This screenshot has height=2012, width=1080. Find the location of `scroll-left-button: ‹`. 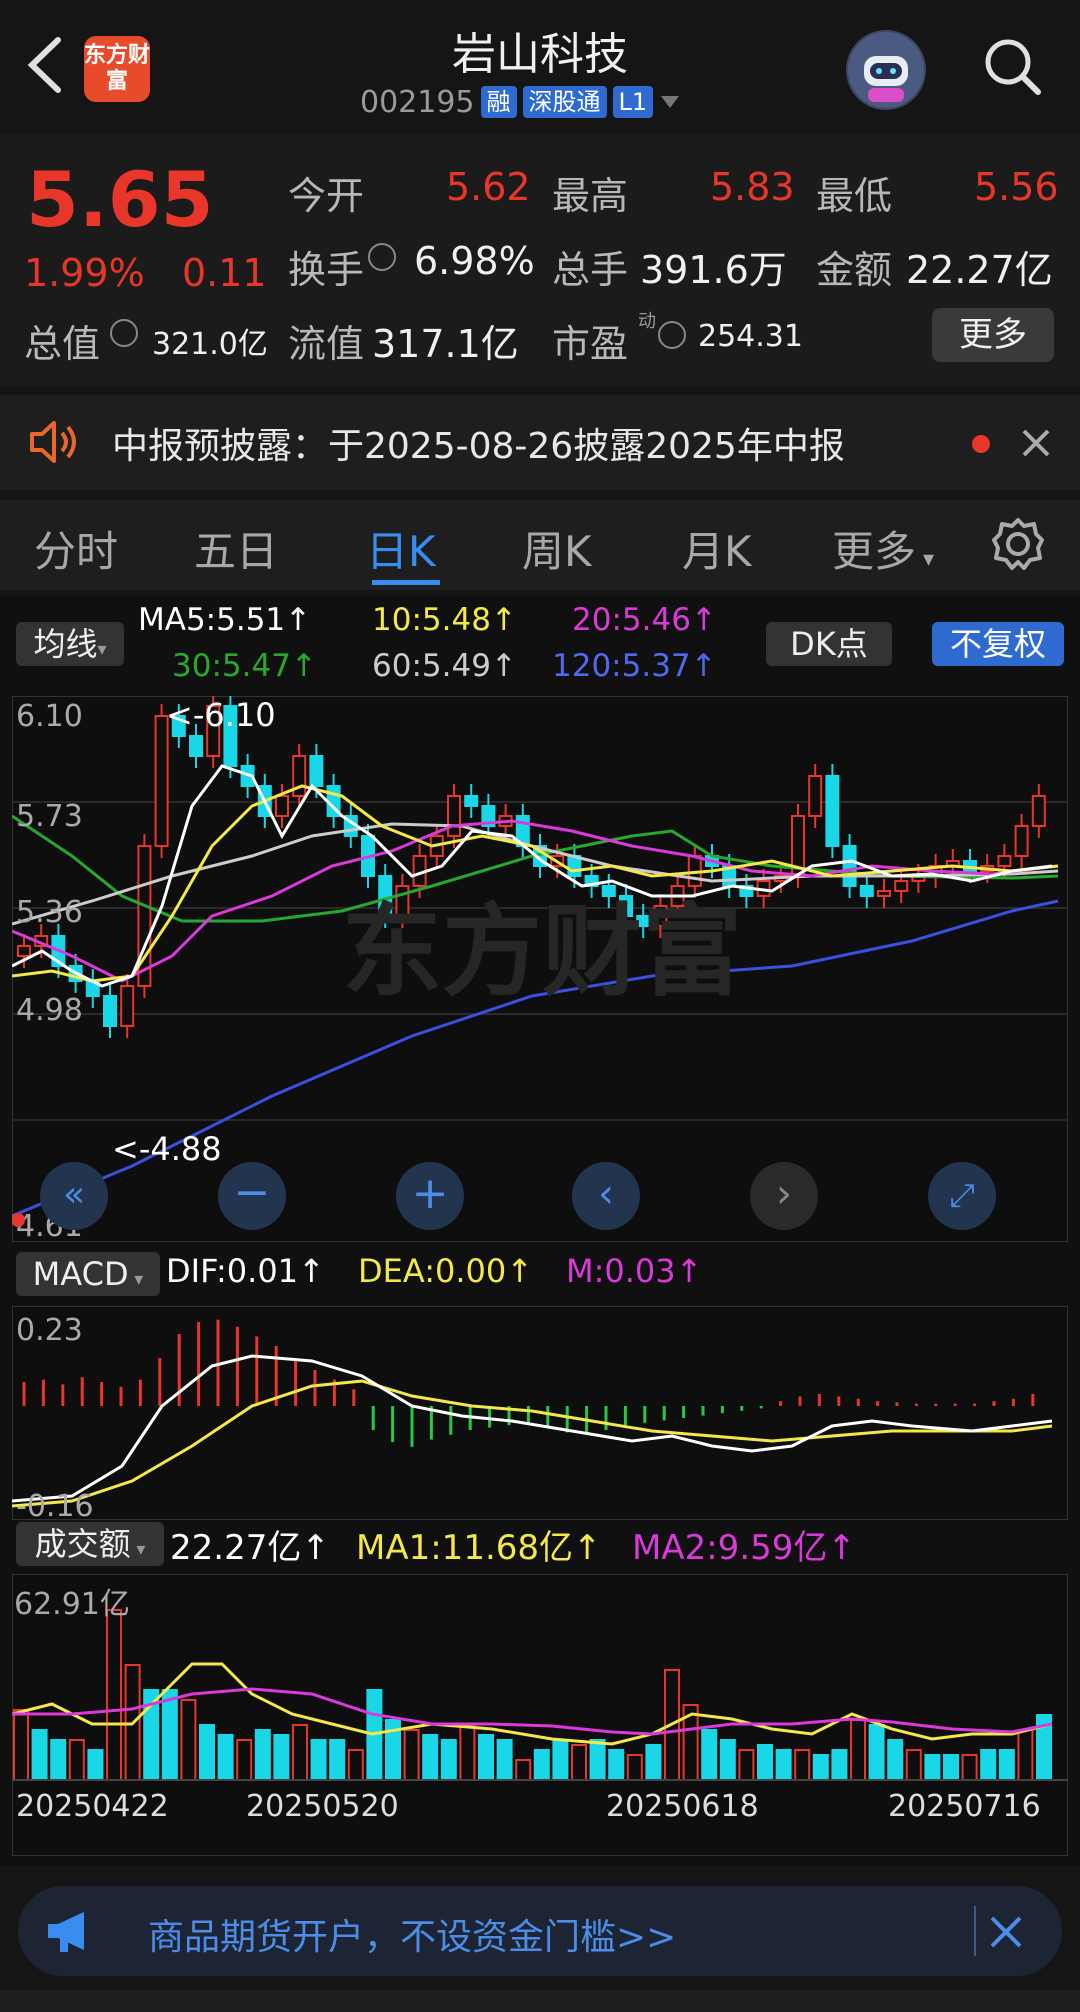

scroll-left-button: ‹ is located at coordinates (606, 1196).